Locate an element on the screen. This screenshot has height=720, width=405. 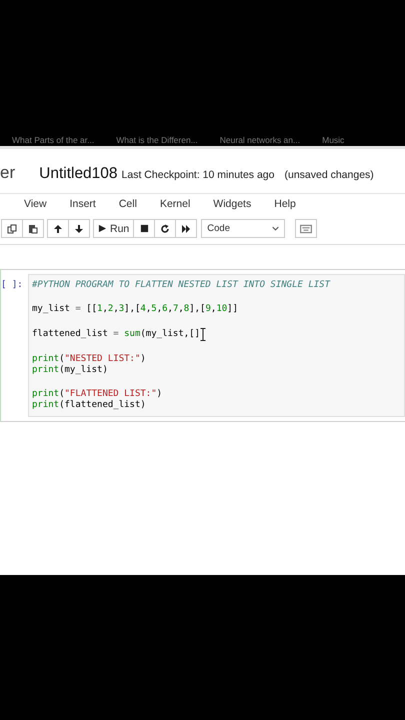
bookmark: Music is located at coordinates (333, 140).